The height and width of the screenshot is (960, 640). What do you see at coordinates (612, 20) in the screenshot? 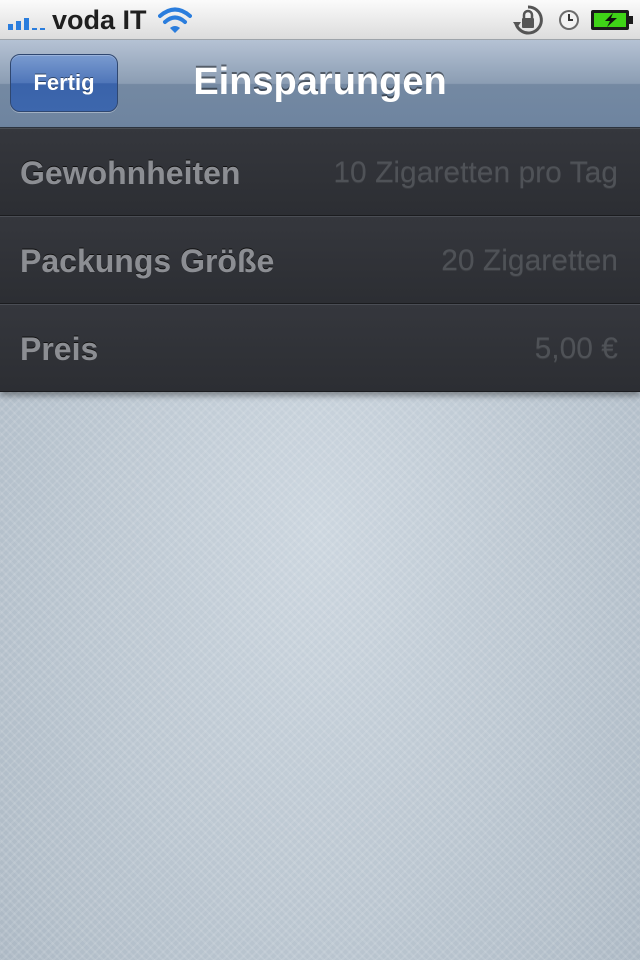
I see `battery-charging-icon` at bounding box center [612, 20].